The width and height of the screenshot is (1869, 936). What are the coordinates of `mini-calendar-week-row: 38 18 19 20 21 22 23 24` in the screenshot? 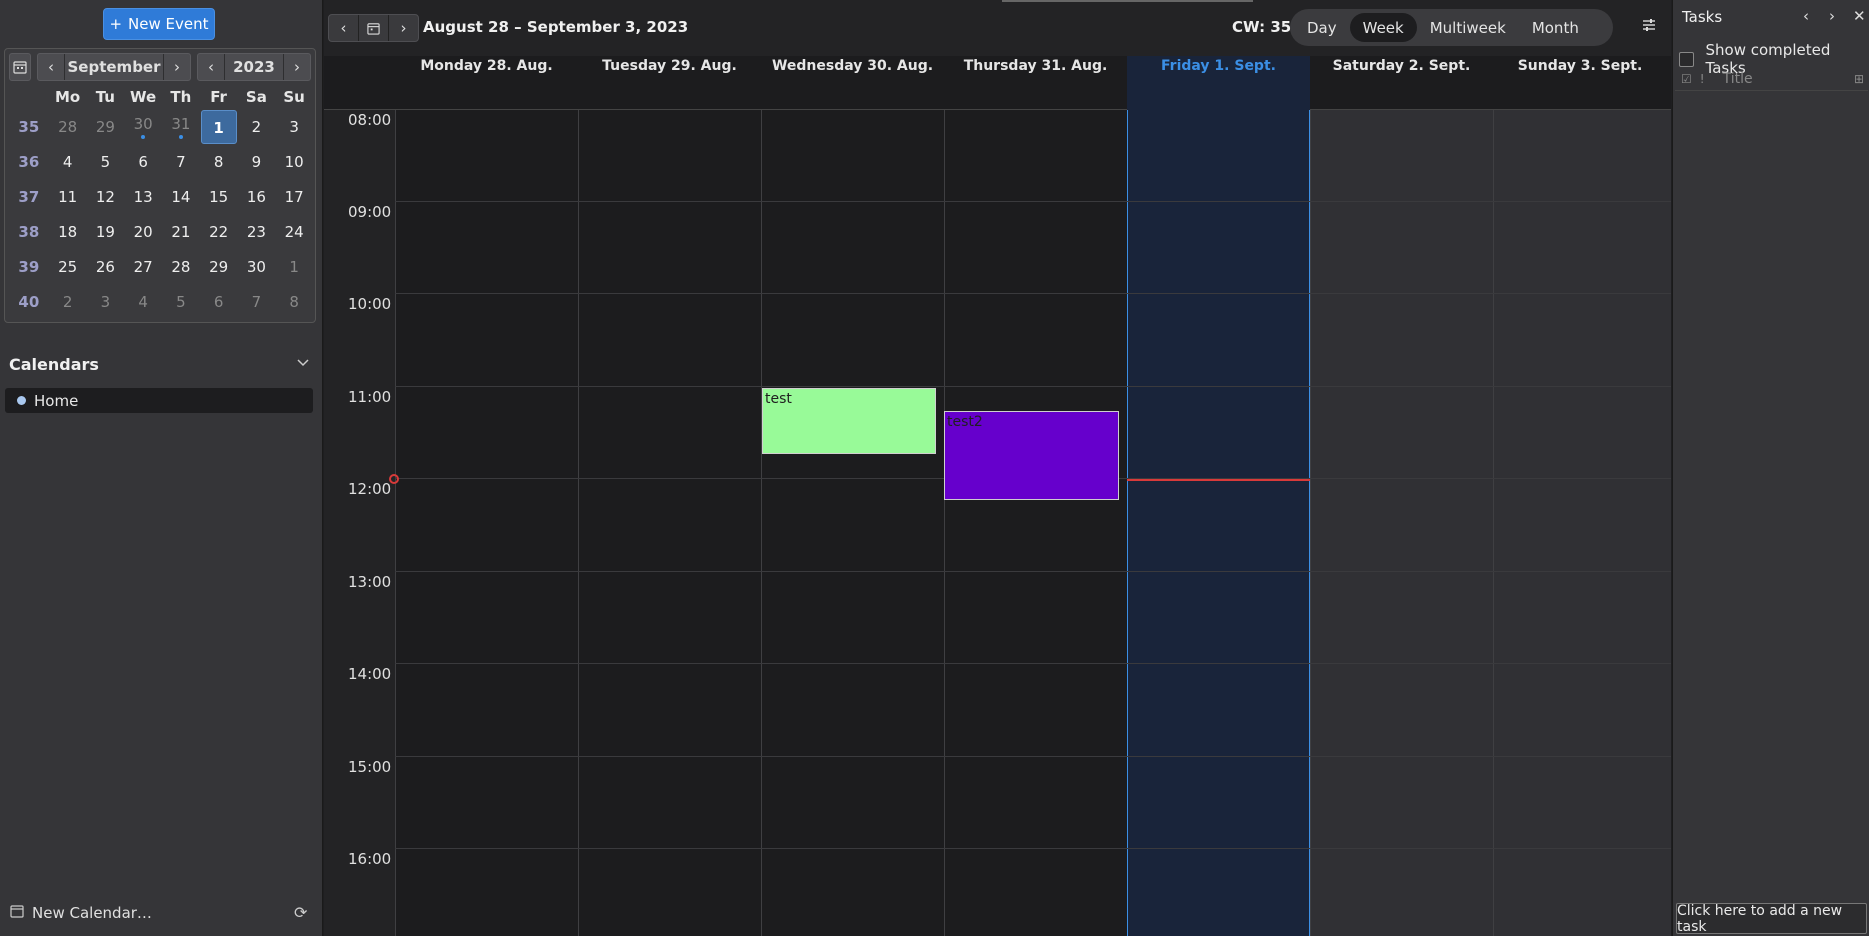 It's located at (161, 231).